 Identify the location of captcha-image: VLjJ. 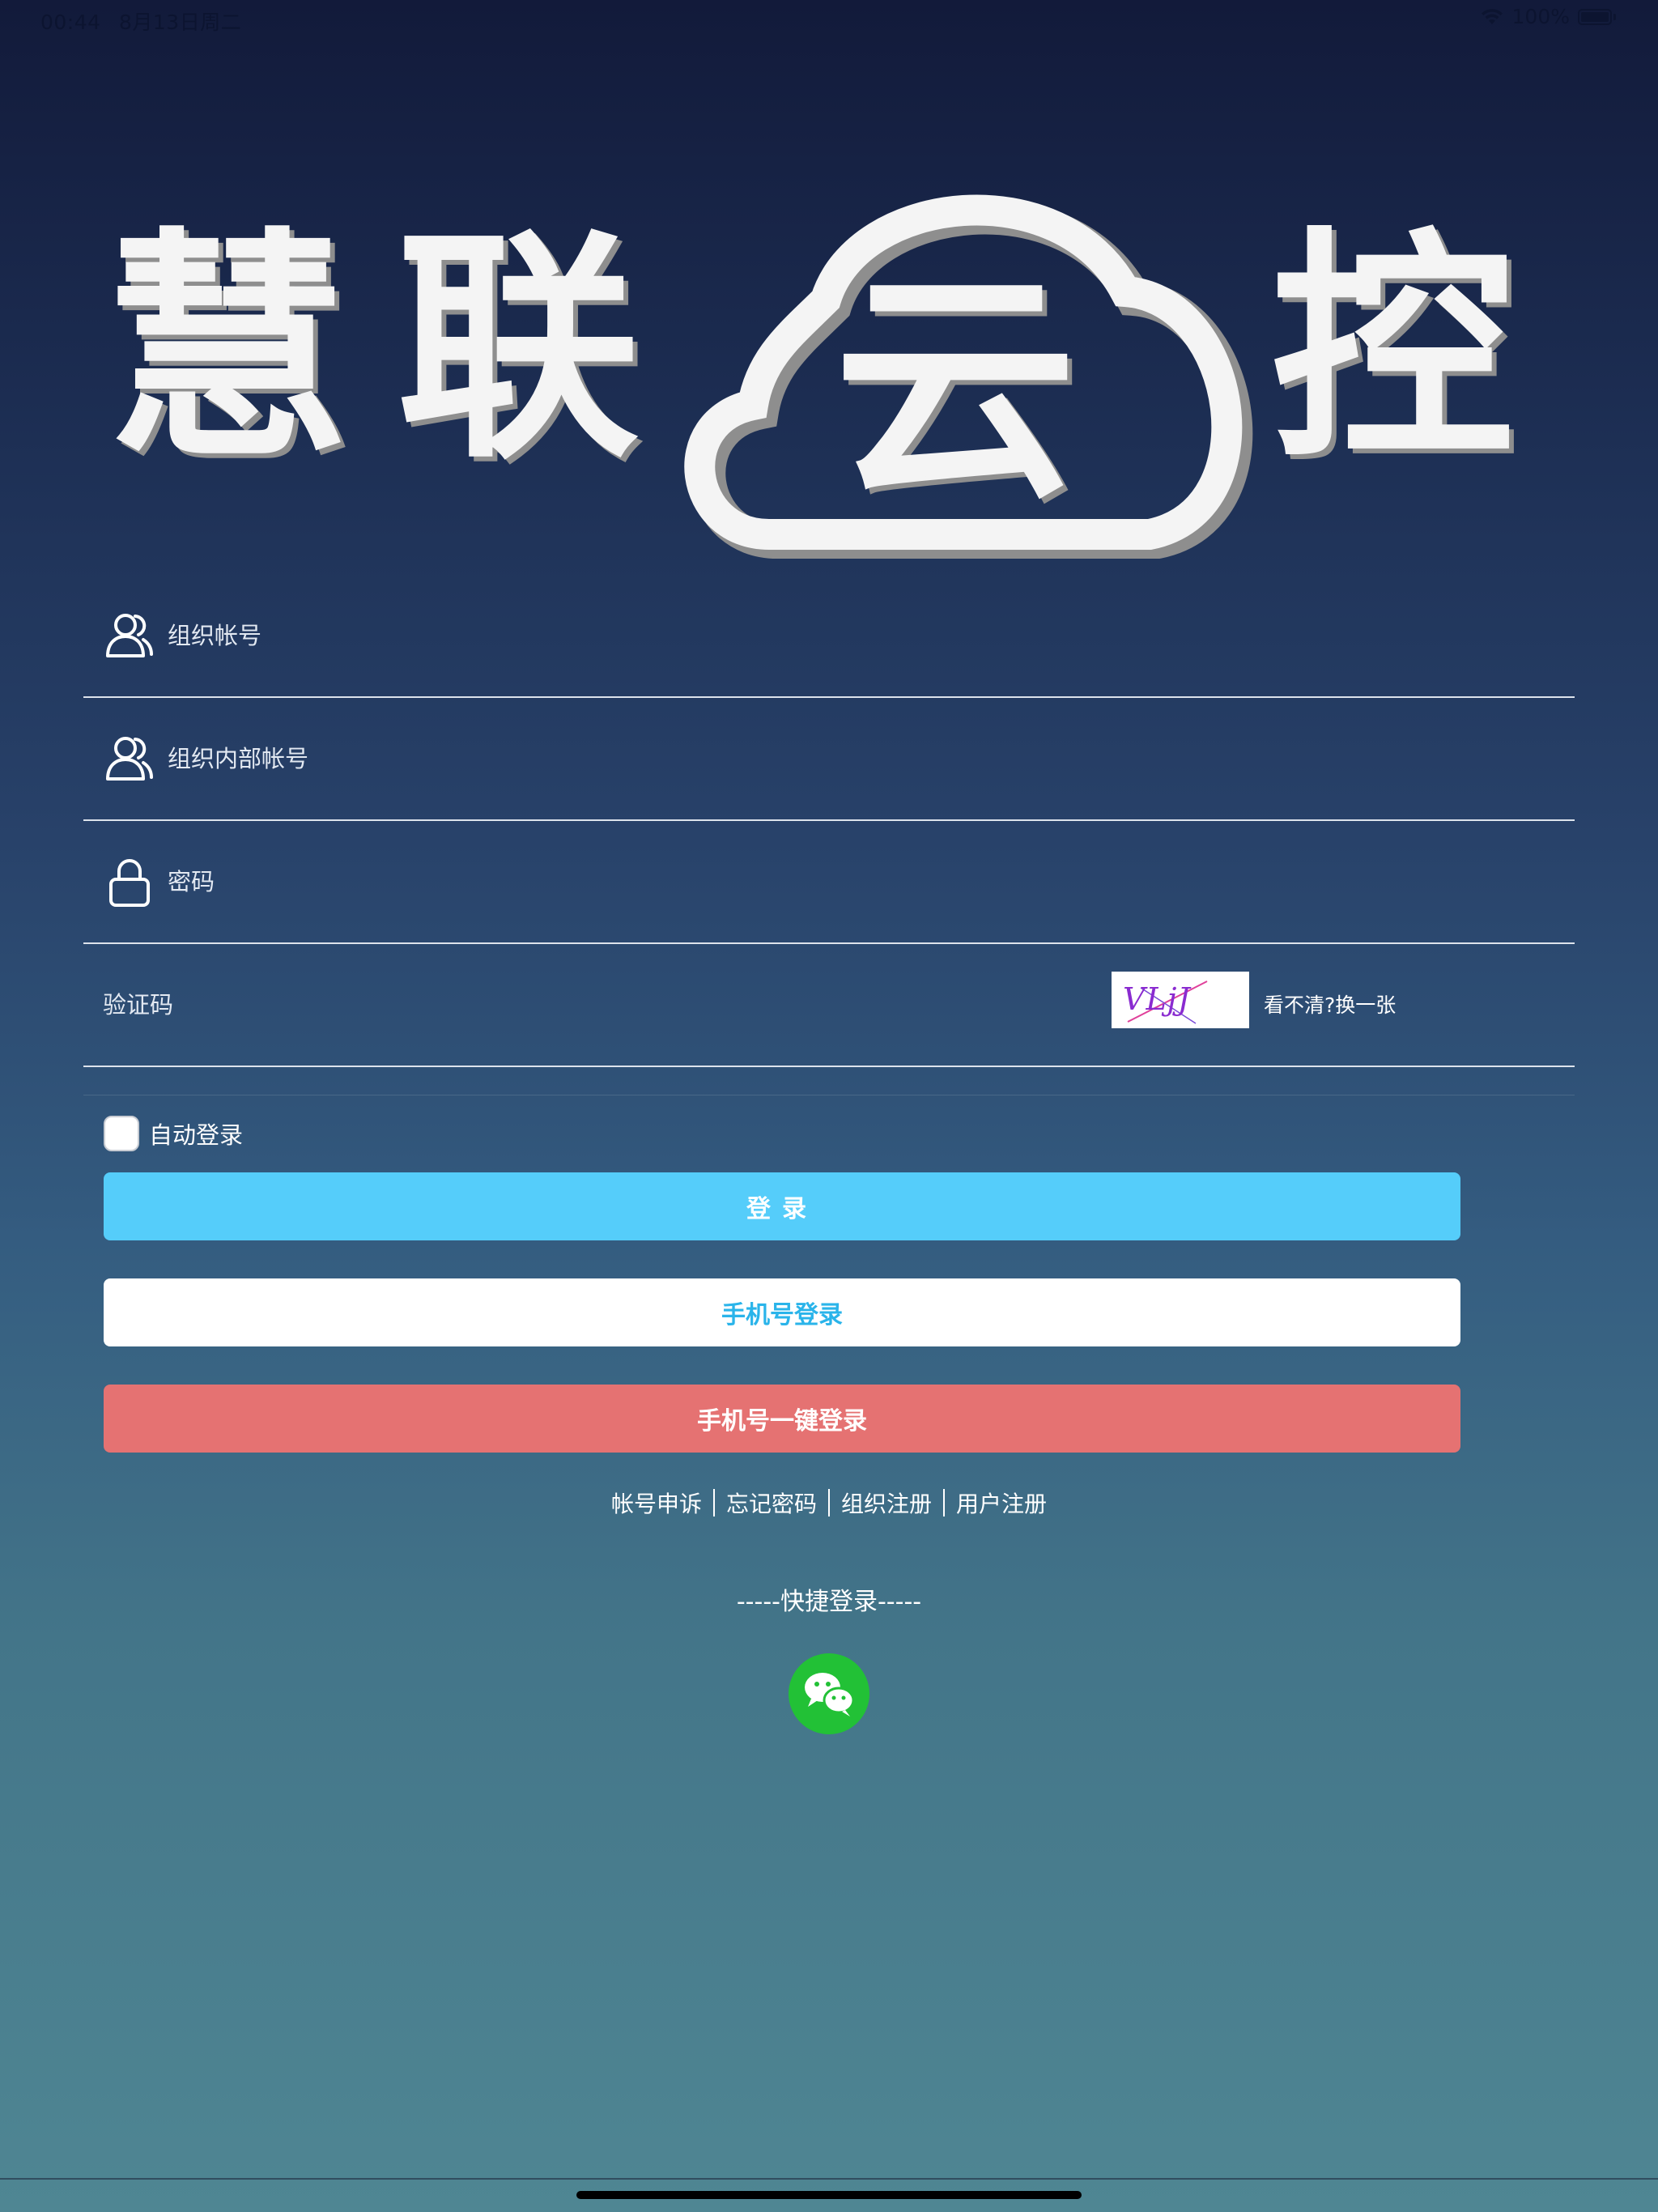
(1180, 1000).